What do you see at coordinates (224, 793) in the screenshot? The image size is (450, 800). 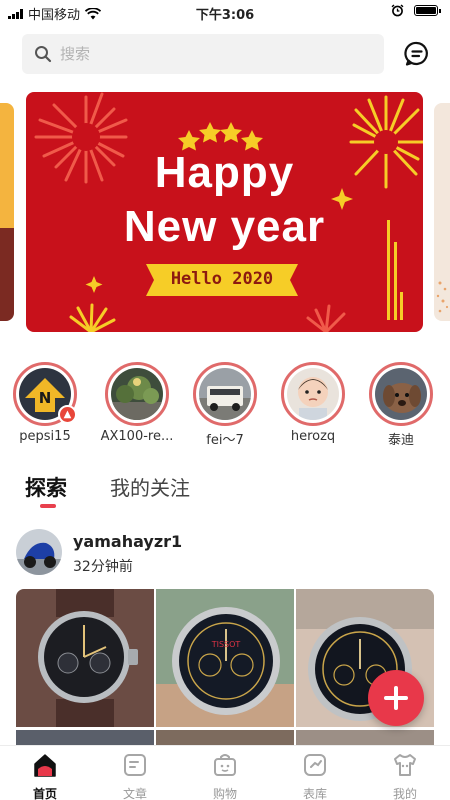 I see `nav-label: 购物` at bounding box center [224, 793].